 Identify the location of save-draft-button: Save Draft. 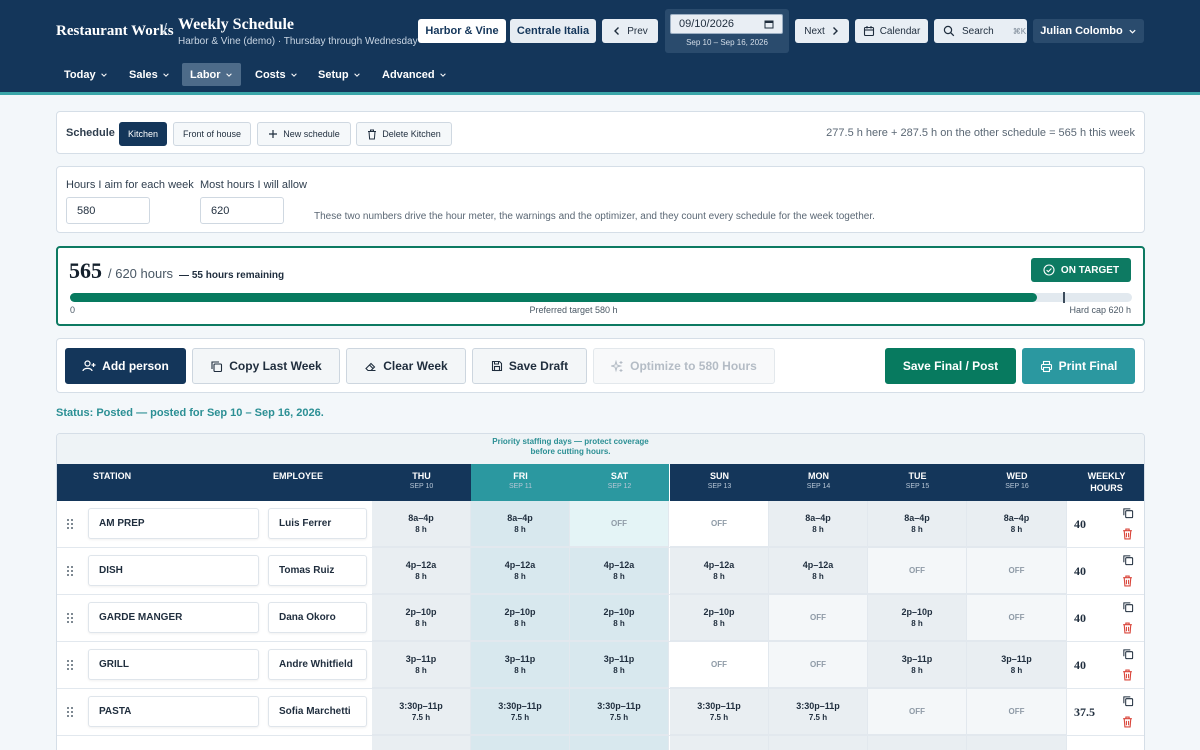
(529, 366).